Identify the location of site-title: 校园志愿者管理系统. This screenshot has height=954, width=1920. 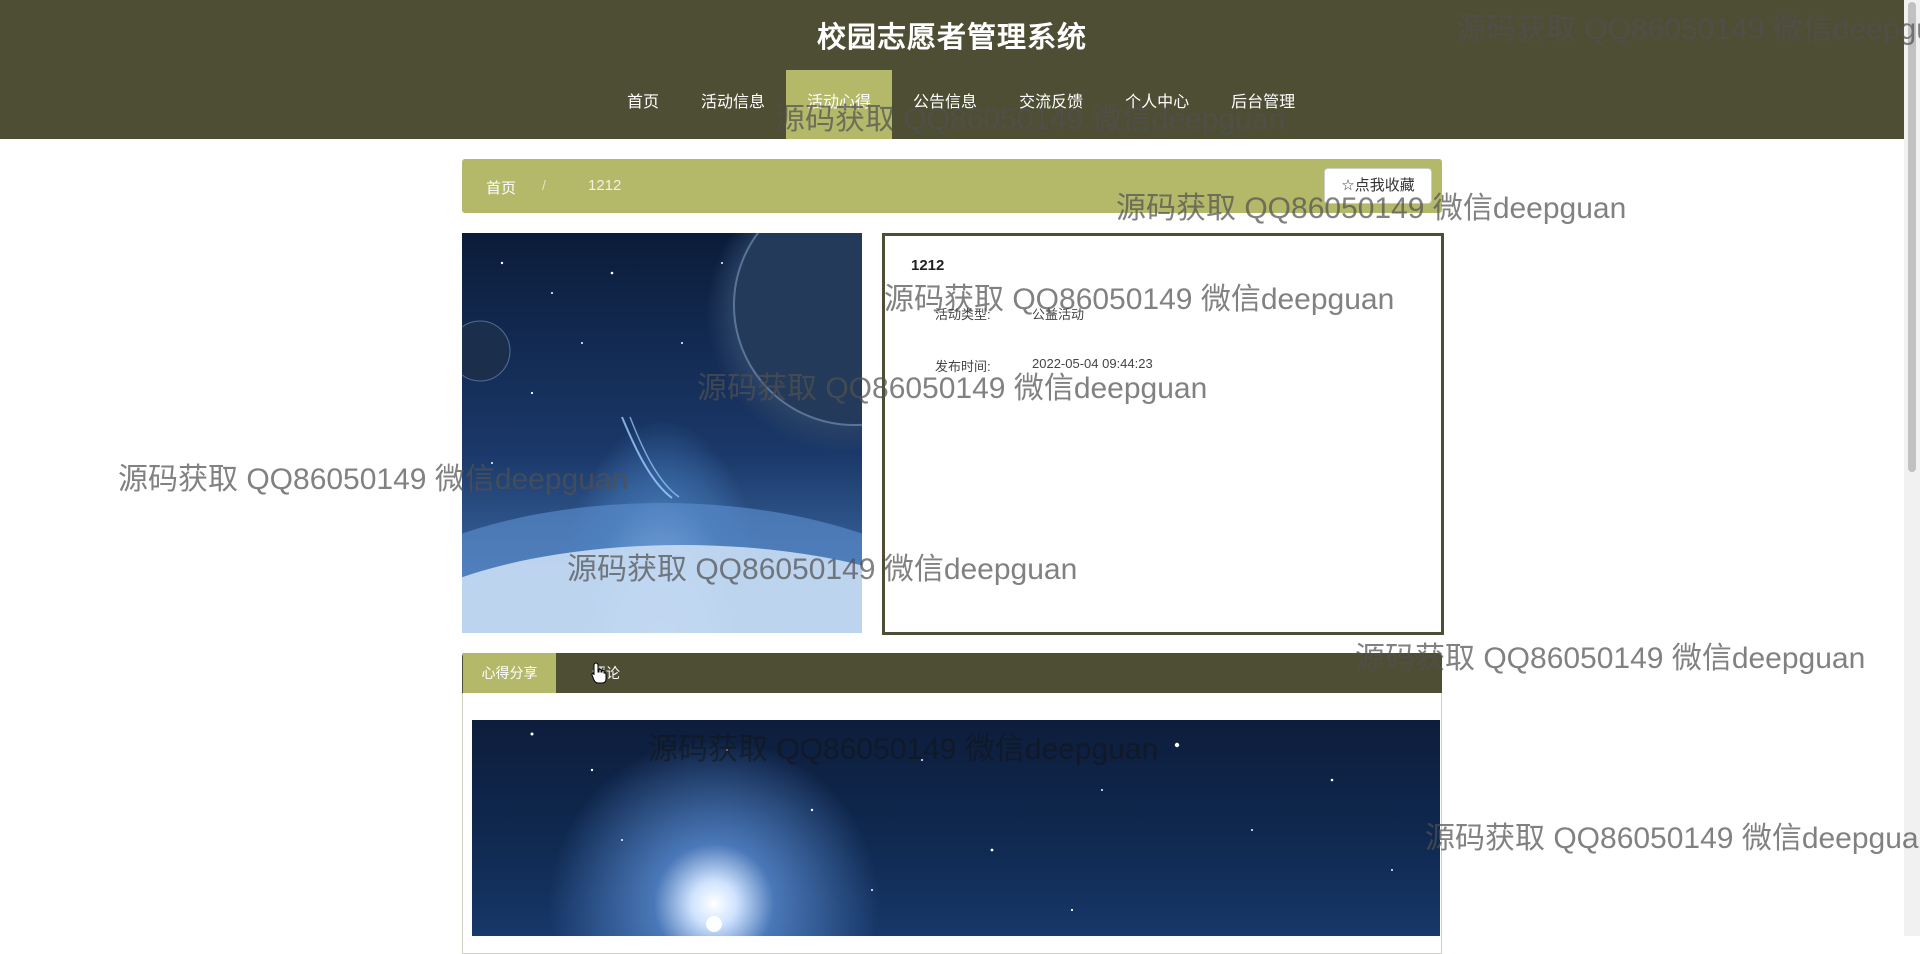
(951, 38).